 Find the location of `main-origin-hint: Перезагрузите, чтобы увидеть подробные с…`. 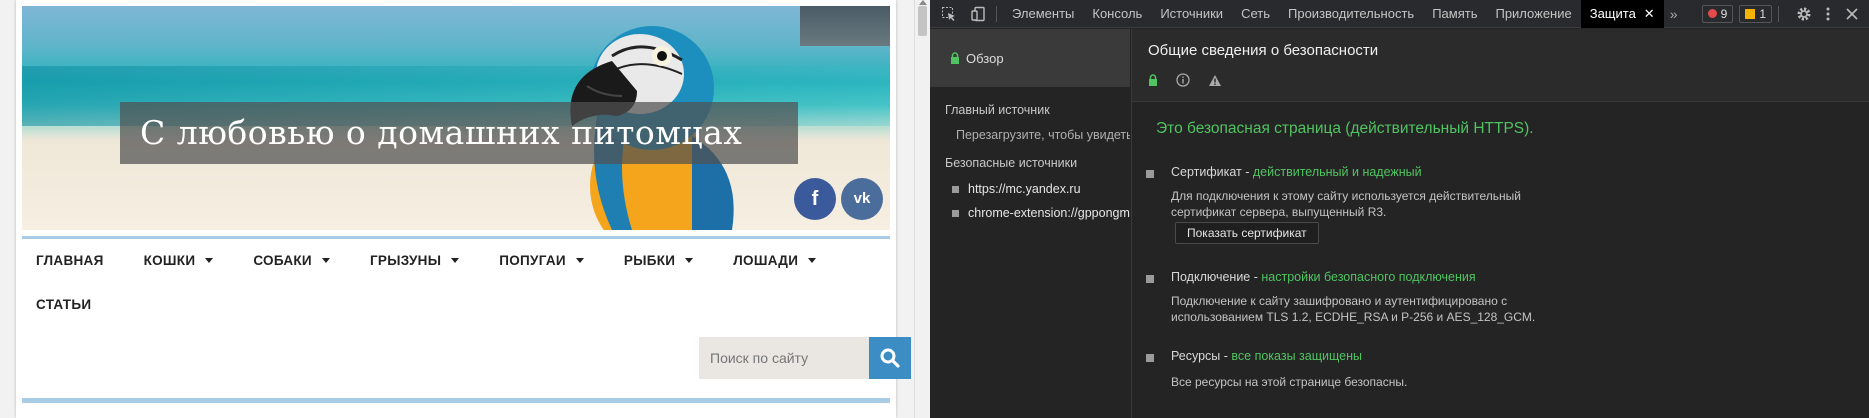

main-origin-hint: Перезагрузите, чтобы увидеть подробные с… is located at coordinates (1043, 135).